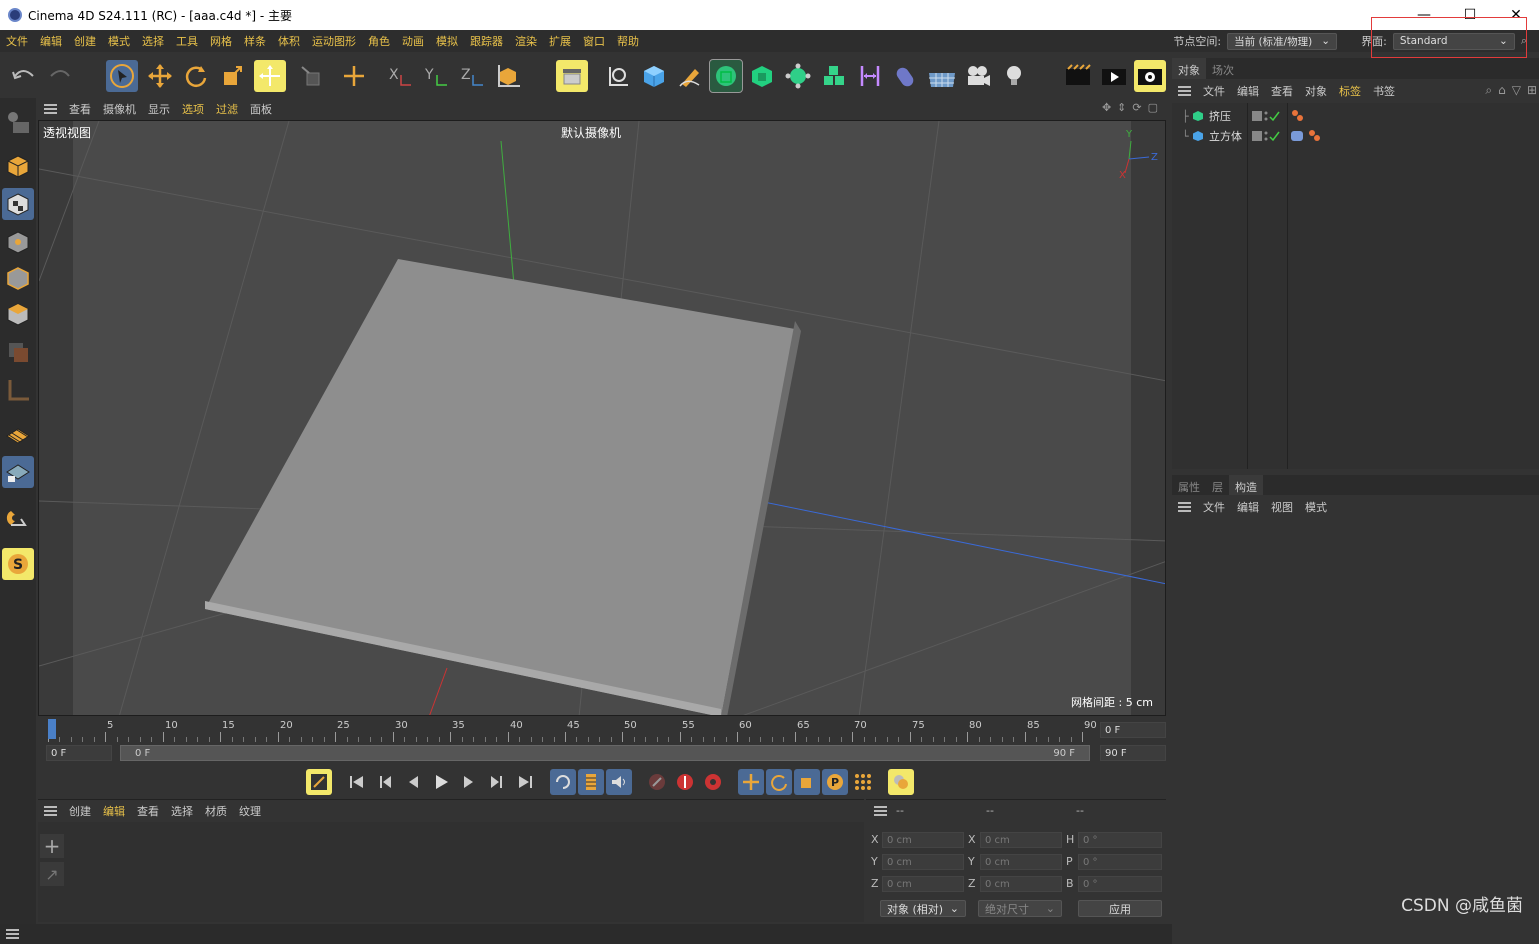 This screenshot has height=944, width=1539. Describe the element at coordinates (1133, 753) in the screenshot. I see `end-frame-field: 90 F` at that location.